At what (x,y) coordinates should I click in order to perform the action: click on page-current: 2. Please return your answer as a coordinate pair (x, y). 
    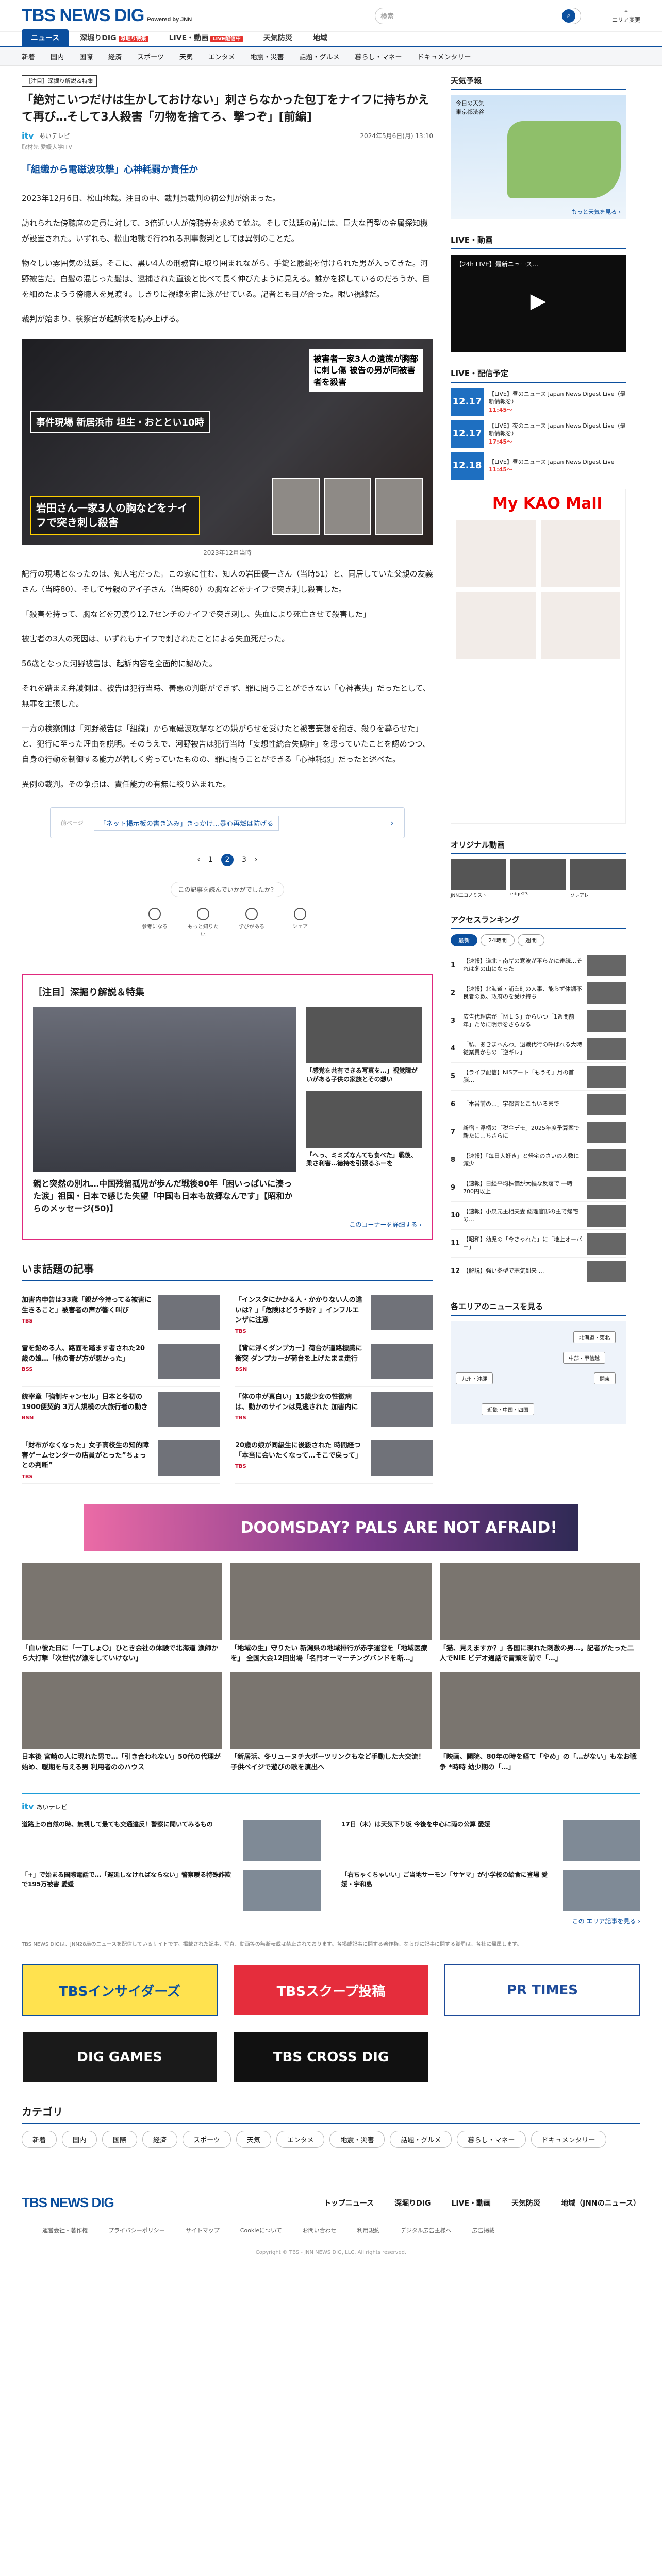
    Looking at the image, I should click on (227, 860).